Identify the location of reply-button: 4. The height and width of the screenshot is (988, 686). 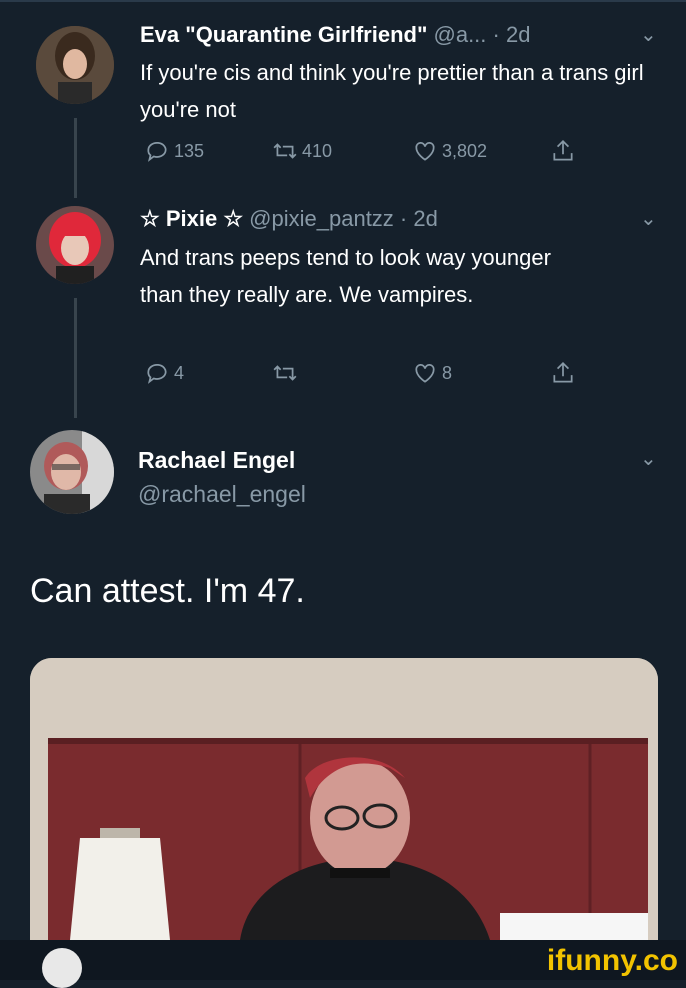
(164, 373).